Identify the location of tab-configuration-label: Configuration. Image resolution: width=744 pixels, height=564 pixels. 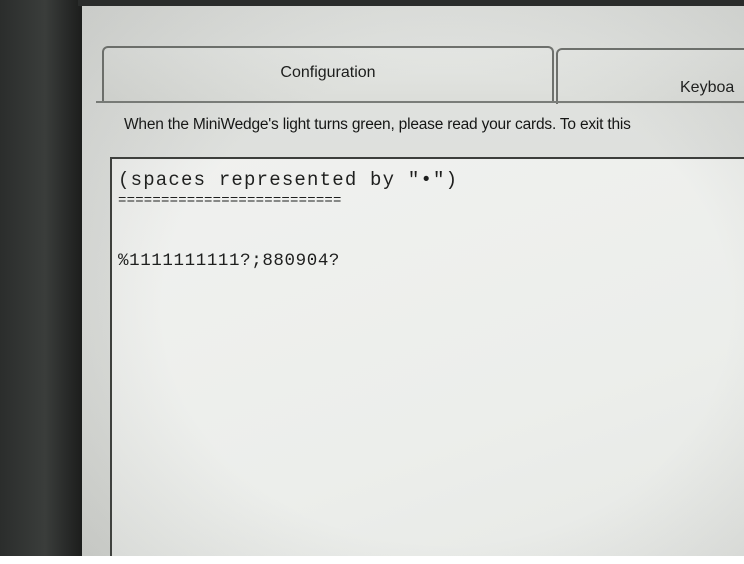
(328, 72).